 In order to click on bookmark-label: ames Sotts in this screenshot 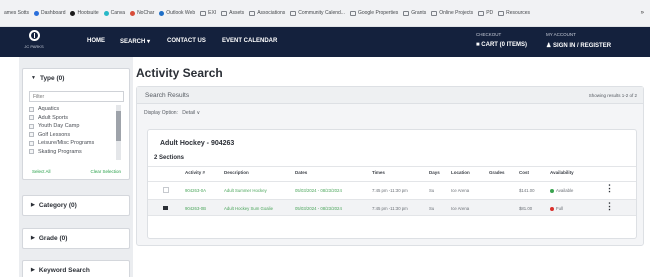, I will do `click(17, 13)`.